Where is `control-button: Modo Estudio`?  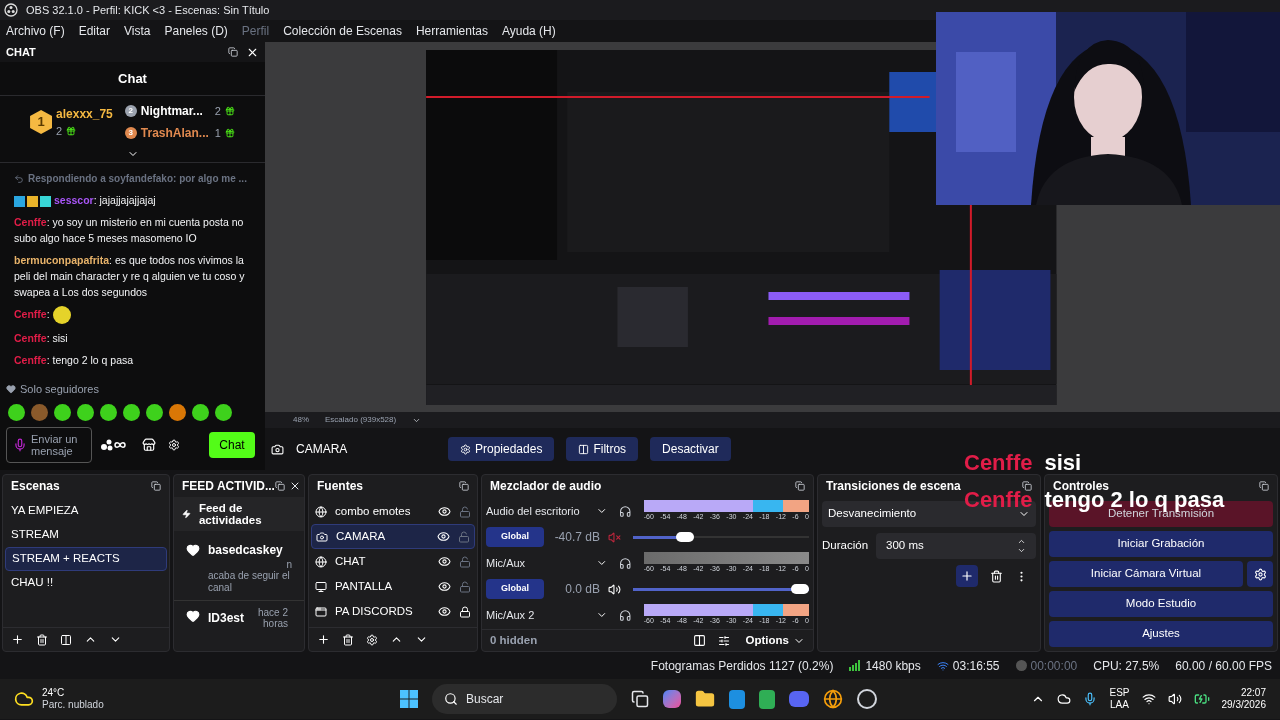 control-button: Modo Estudio is located at coordinates (1161, 604).